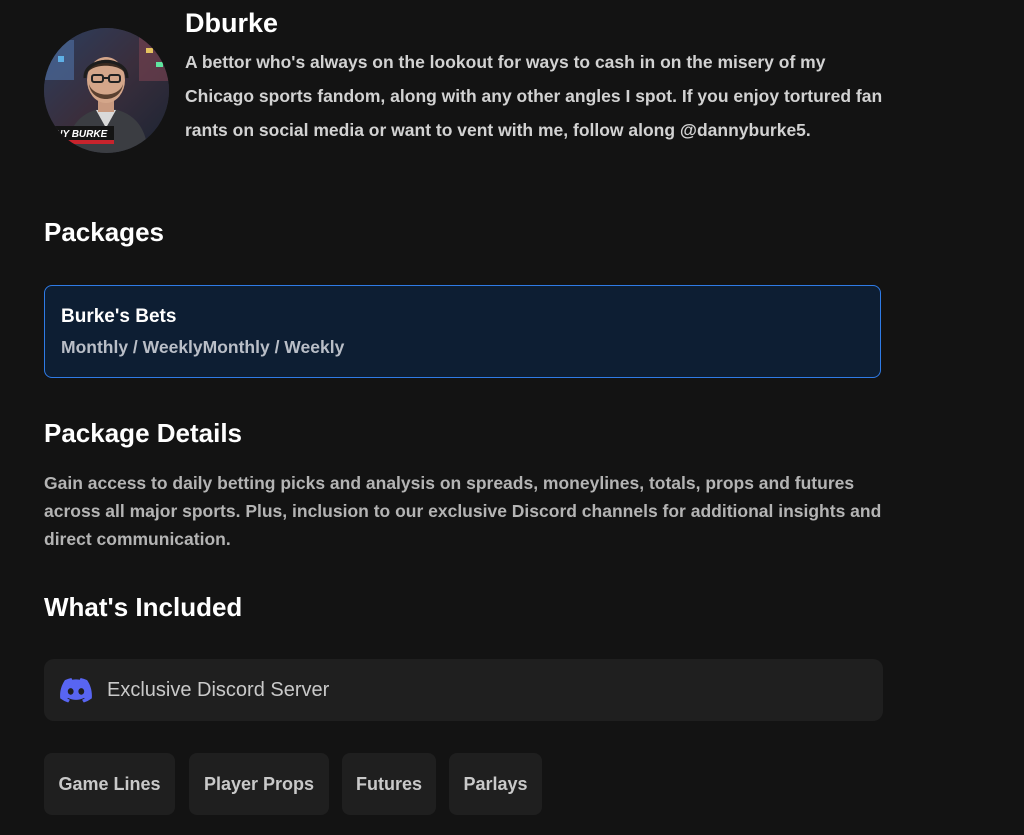 The height and width of the screenshot is (835, 1024). I want to click on package-period: Monthly / WeeklyMonthly / Weekly, so click(203, 347).